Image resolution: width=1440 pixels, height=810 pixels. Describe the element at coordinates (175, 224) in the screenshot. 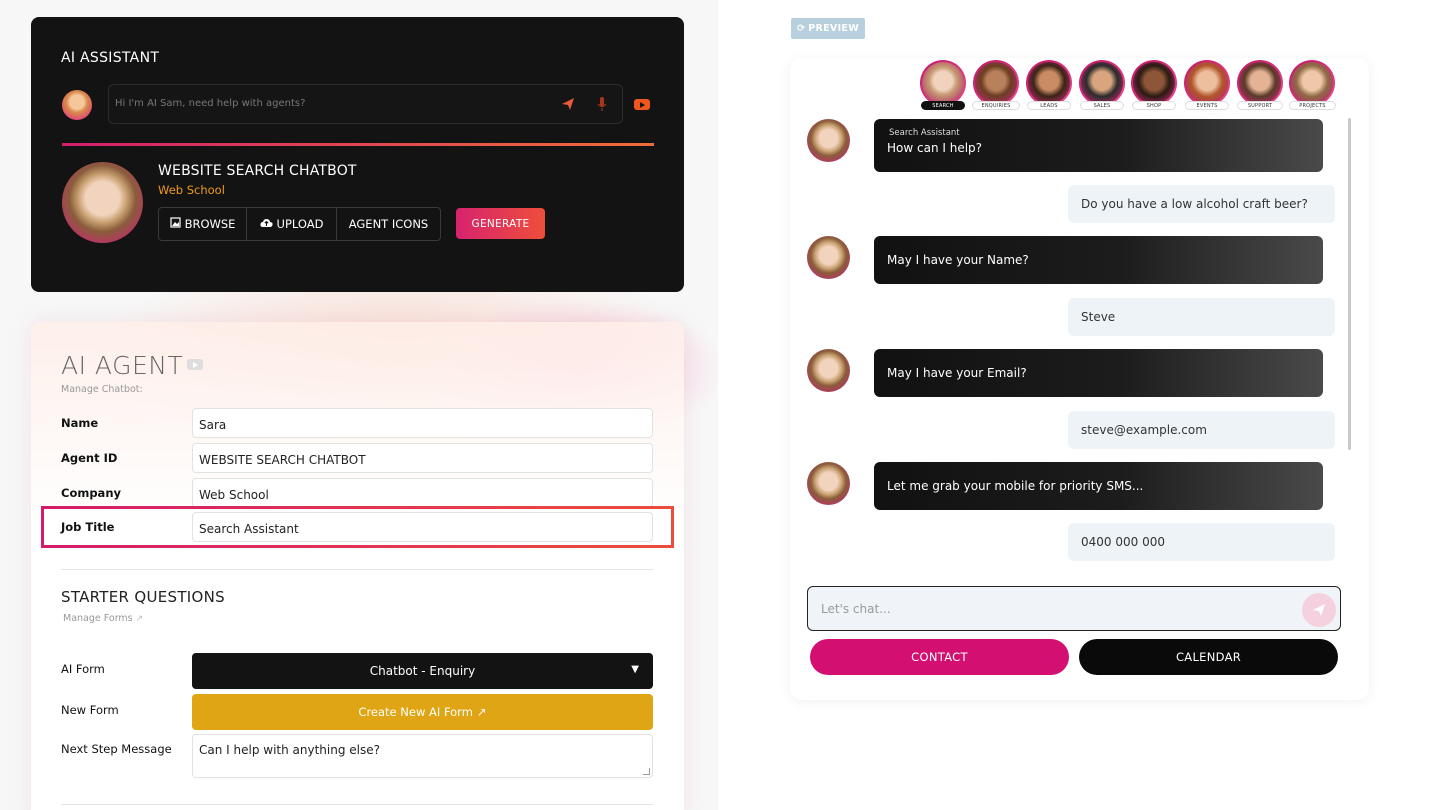

I see `image-icon` at that location.